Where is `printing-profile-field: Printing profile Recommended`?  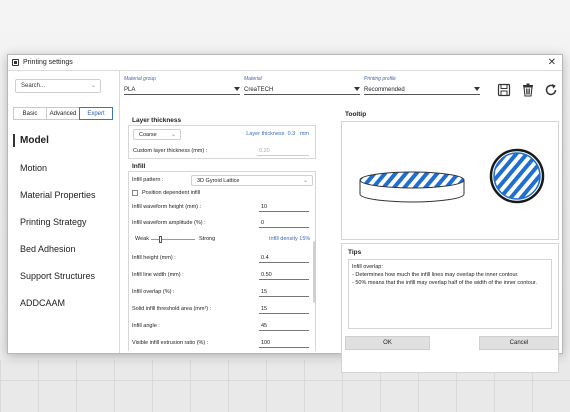 printing-profile-field: Printing profile Recommended is located at coordinates (422, 85).